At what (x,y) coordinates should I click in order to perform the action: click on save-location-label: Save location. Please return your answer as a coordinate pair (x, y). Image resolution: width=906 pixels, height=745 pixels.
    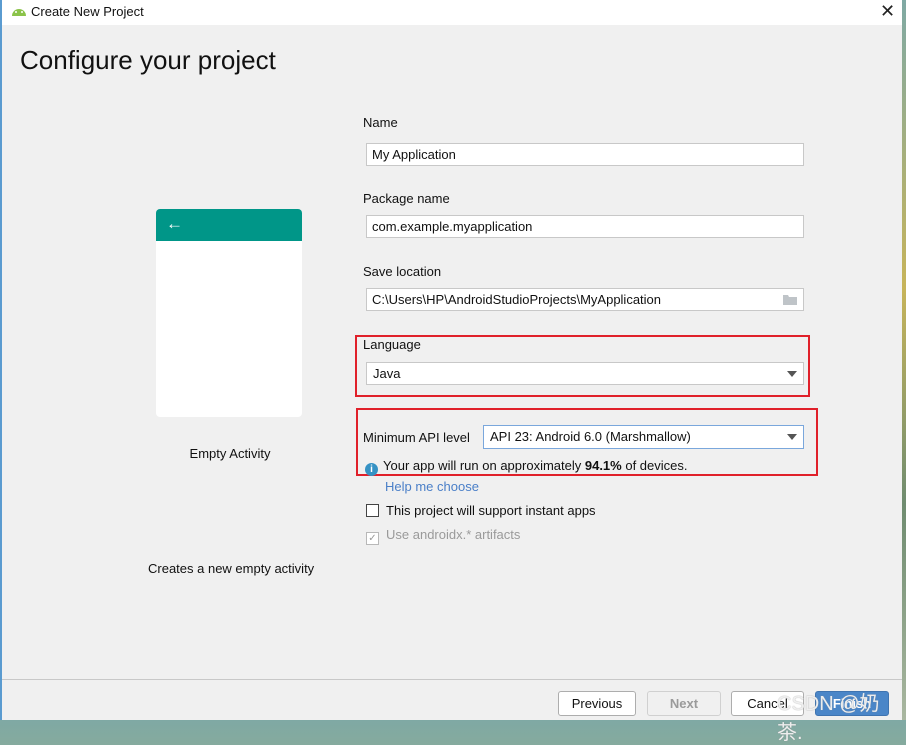
    Looking at the image, I should click on (402, 271).